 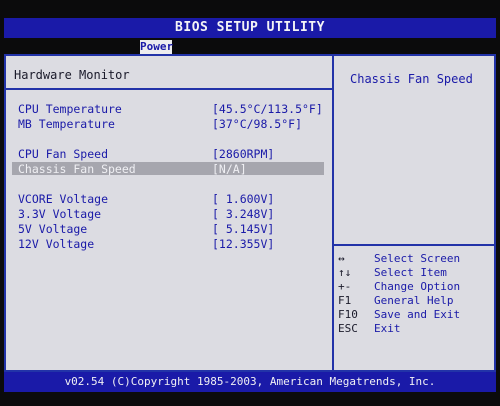 What do you see at coordinates (345, 300) in the screenshot?
I see `f1-key: F1` at bounding box center [345, 300].